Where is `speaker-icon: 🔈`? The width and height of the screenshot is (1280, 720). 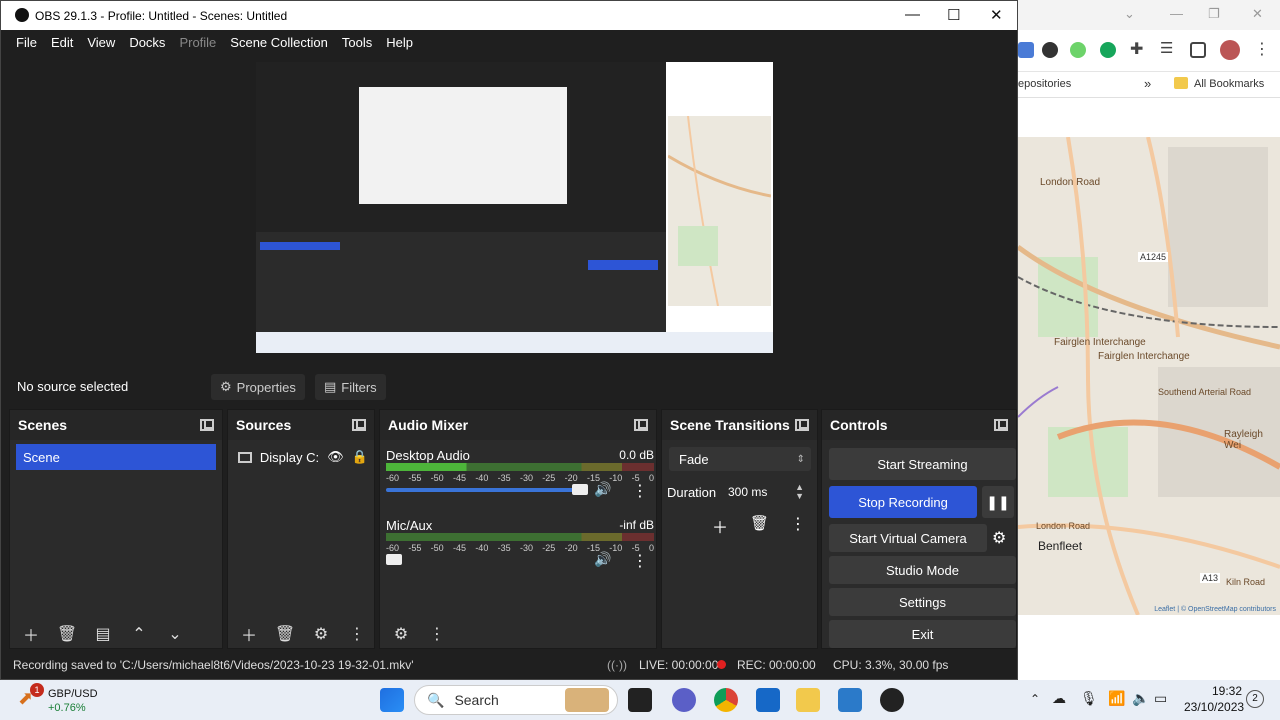
speaker-icon: 🔈 is located at coordinates (1140, 698).